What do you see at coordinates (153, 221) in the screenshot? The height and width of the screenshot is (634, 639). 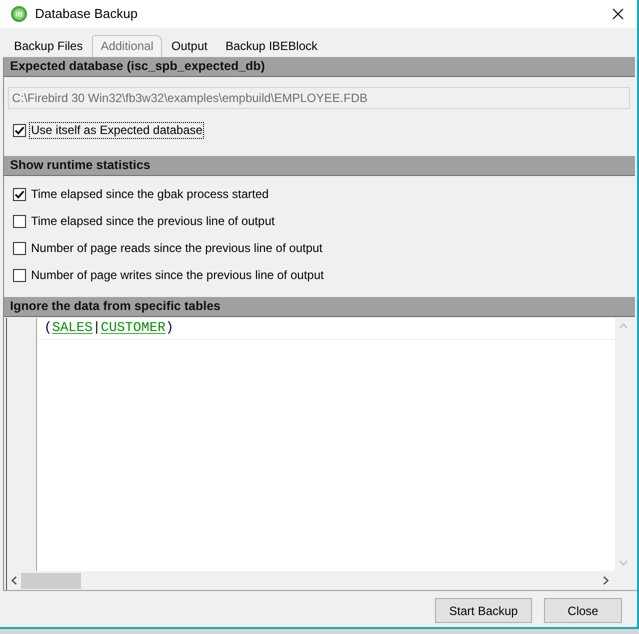 I see `checkbox-label: Time elapsed since the previous line of output` at bounding box center [153, 221].